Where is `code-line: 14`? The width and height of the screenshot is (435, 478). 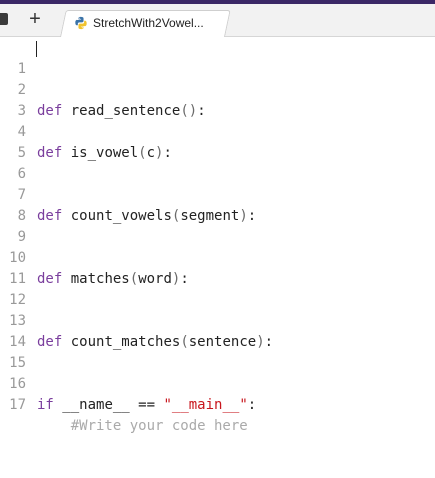
code-line: 14 is located at coordinates (217, 330).